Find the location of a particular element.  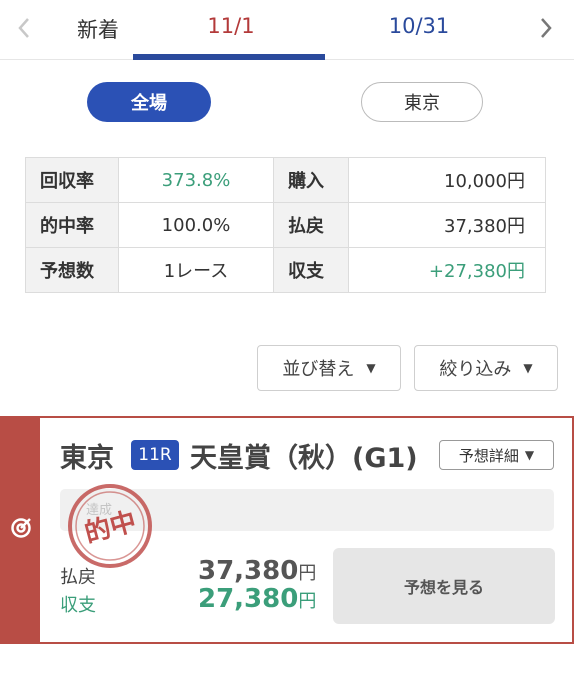

hit-stamp: 的中 is located at coordinates (110, 526).